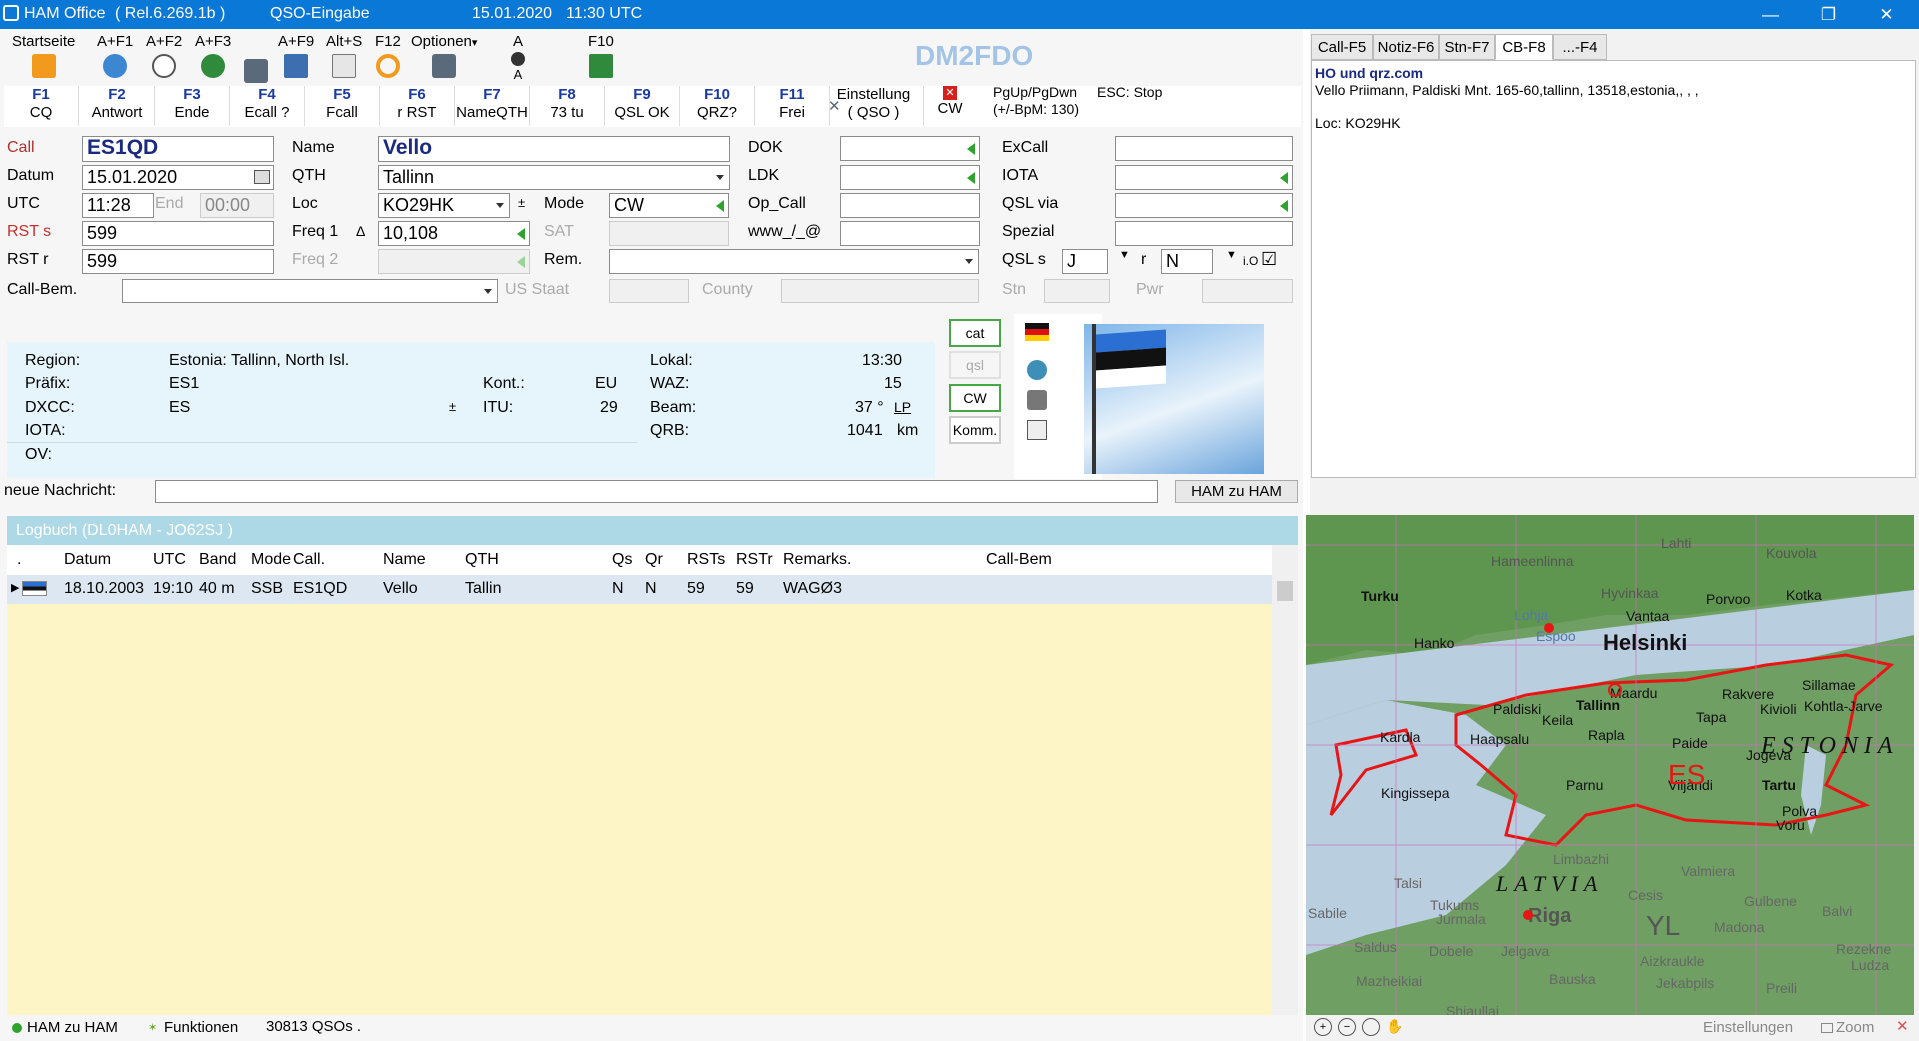  What do you see at coordinates (267, 106) in the screenshot?
I see `fkey-f4-button: F4 Ecall ?` at bounding box center [267, 106].